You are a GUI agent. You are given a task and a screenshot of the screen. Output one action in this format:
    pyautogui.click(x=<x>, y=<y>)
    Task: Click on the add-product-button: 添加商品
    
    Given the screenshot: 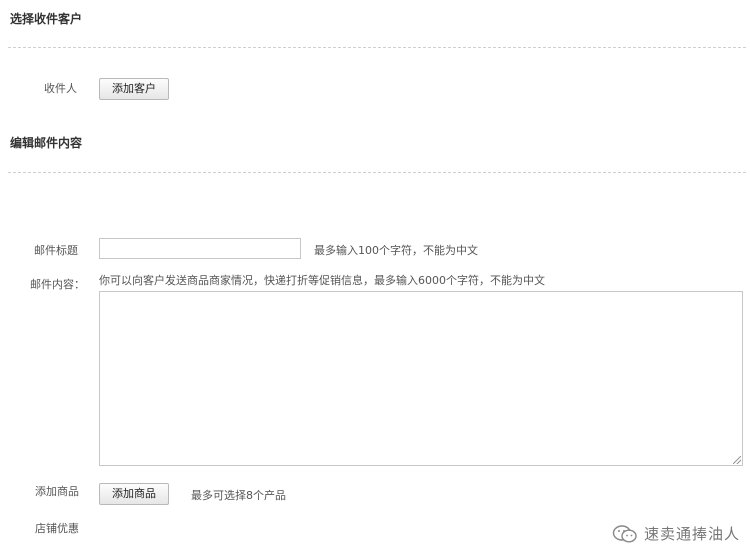 What is the action you would take?
    pyautogui.click(x=134, y=494)
    